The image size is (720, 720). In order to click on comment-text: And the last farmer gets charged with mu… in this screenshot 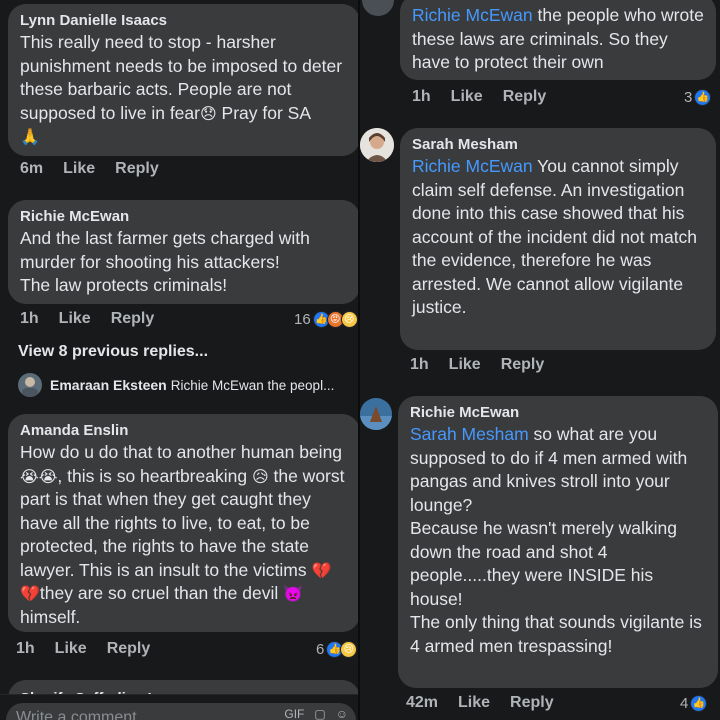, I will do `click(165, 261)`.